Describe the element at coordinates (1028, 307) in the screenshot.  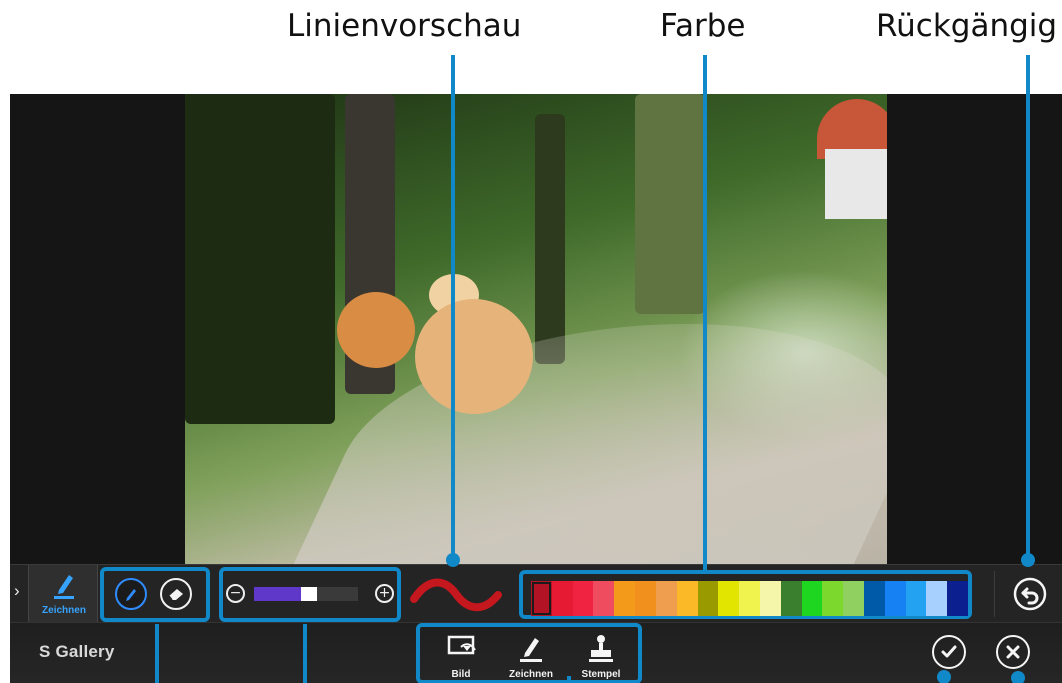
I see `callout-undo-pointer` at that location.